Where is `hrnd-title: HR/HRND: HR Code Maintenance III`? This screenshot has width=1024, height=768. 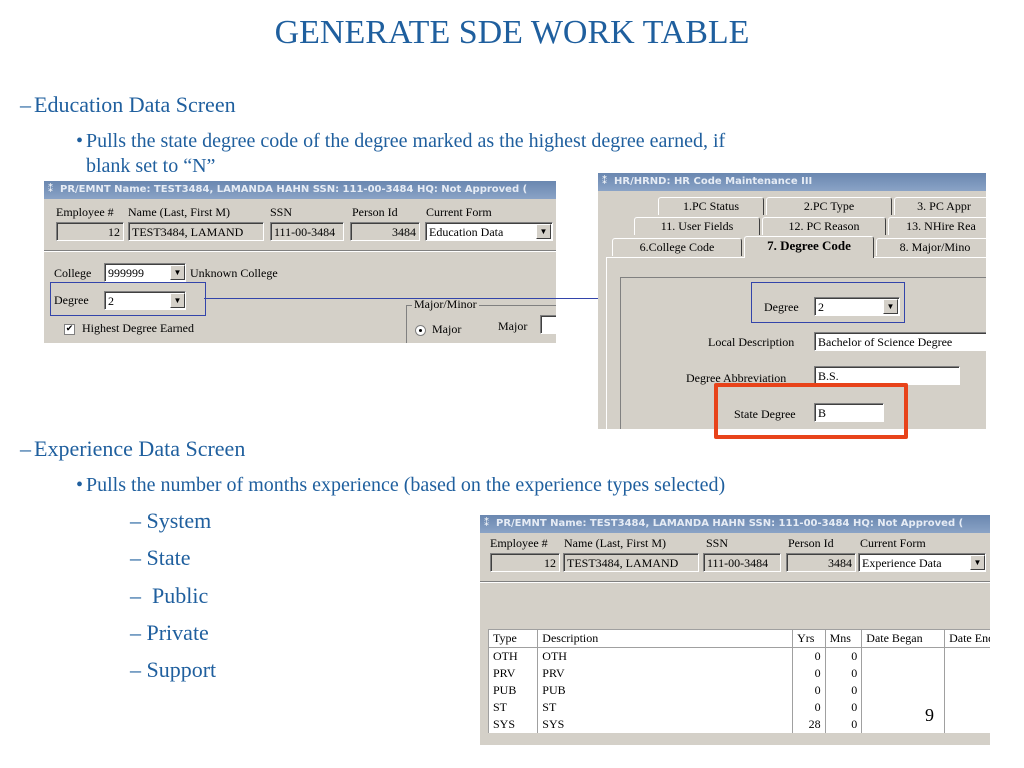 hrnd-title: HR/HRND: HR Code Maintenance III is located at coordinates (713, 181).